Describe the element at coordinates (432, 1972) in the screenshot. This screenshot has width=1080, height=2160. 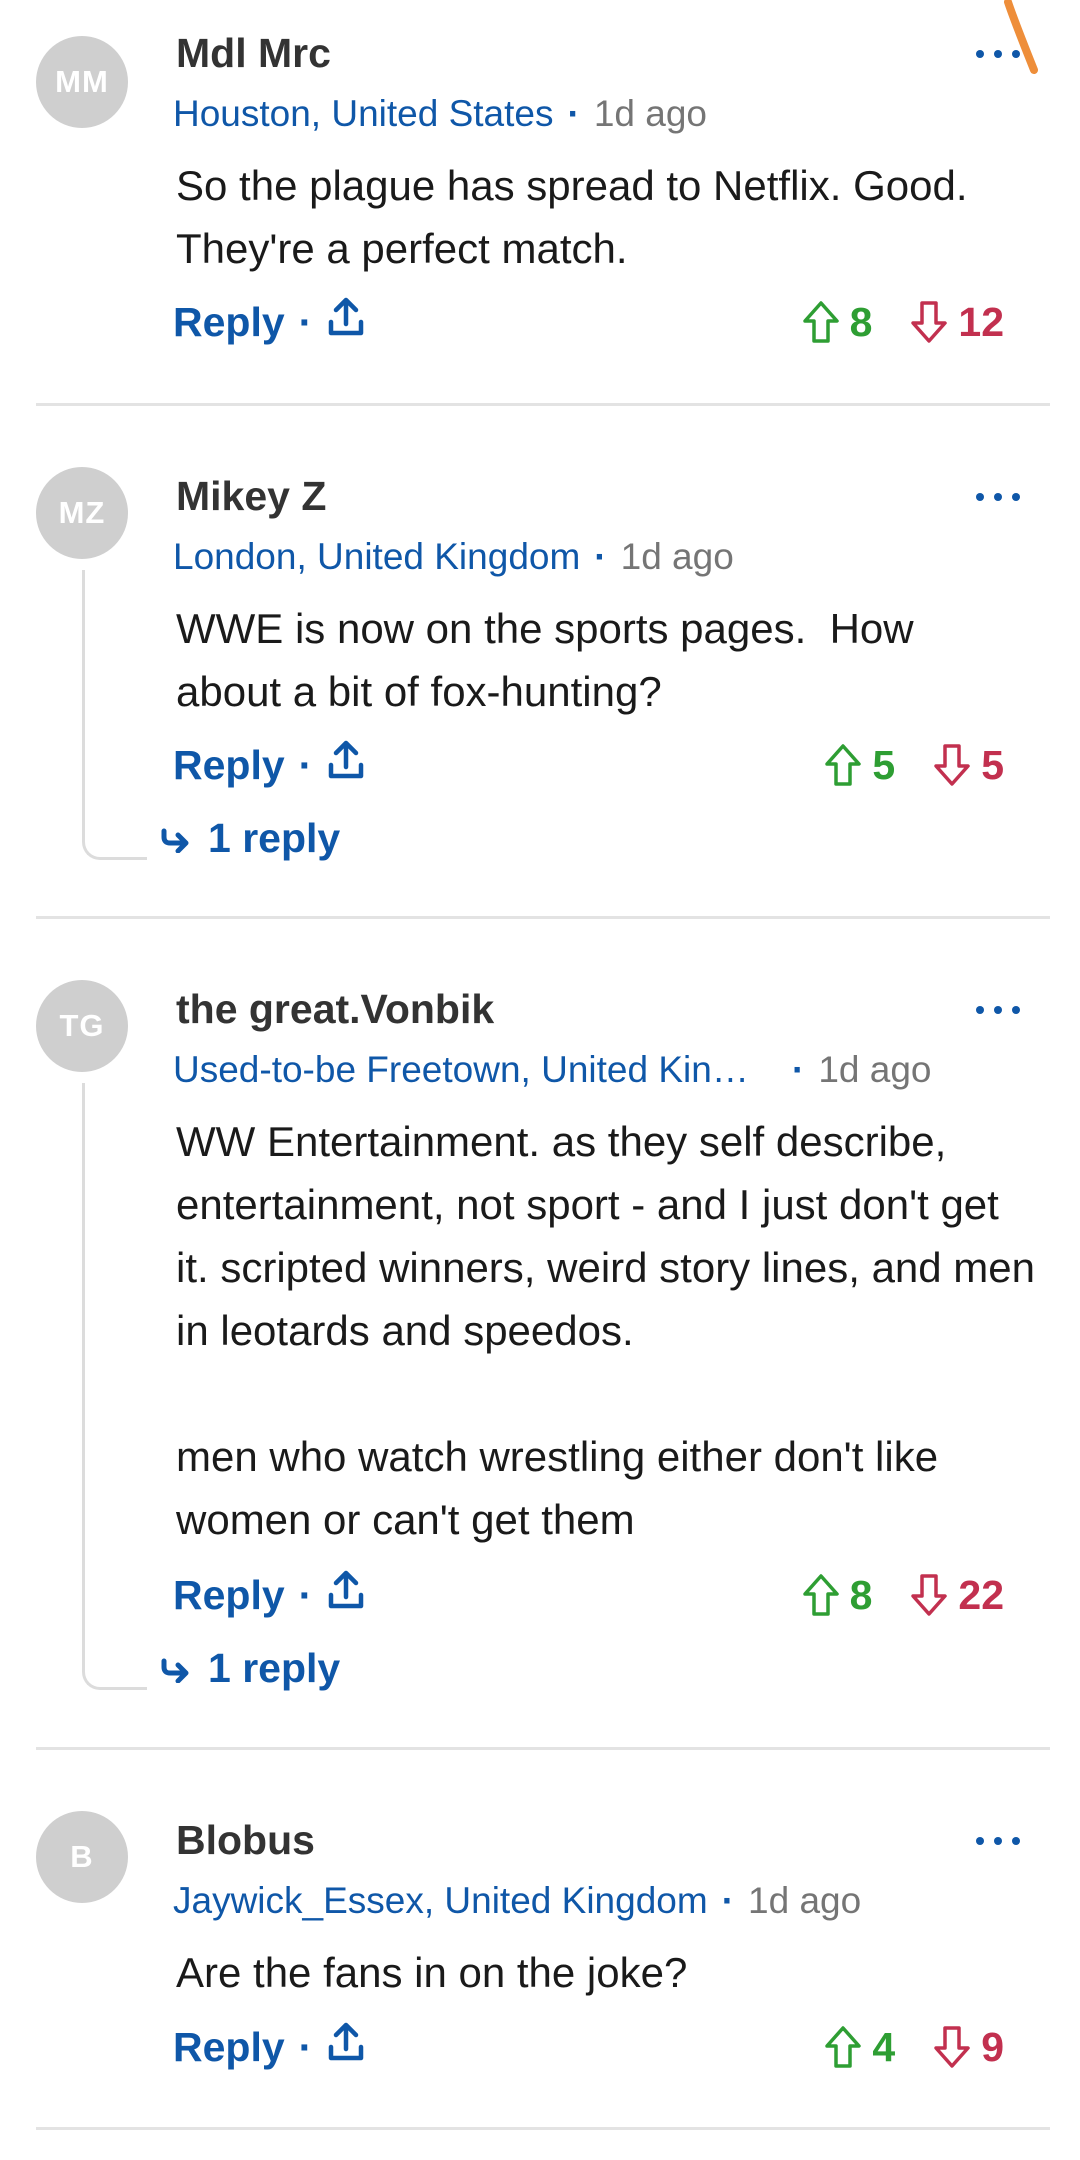
I see `comment-body: Are the fans in on the joke?` at that location.